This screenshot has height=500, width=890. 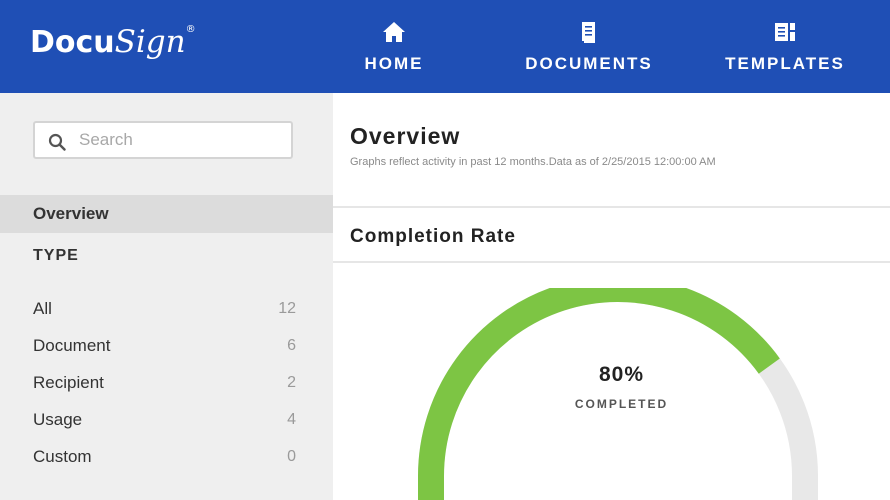 I want to click on section-title-completion-rate: Completion Rate, so click(x=433, y=236).